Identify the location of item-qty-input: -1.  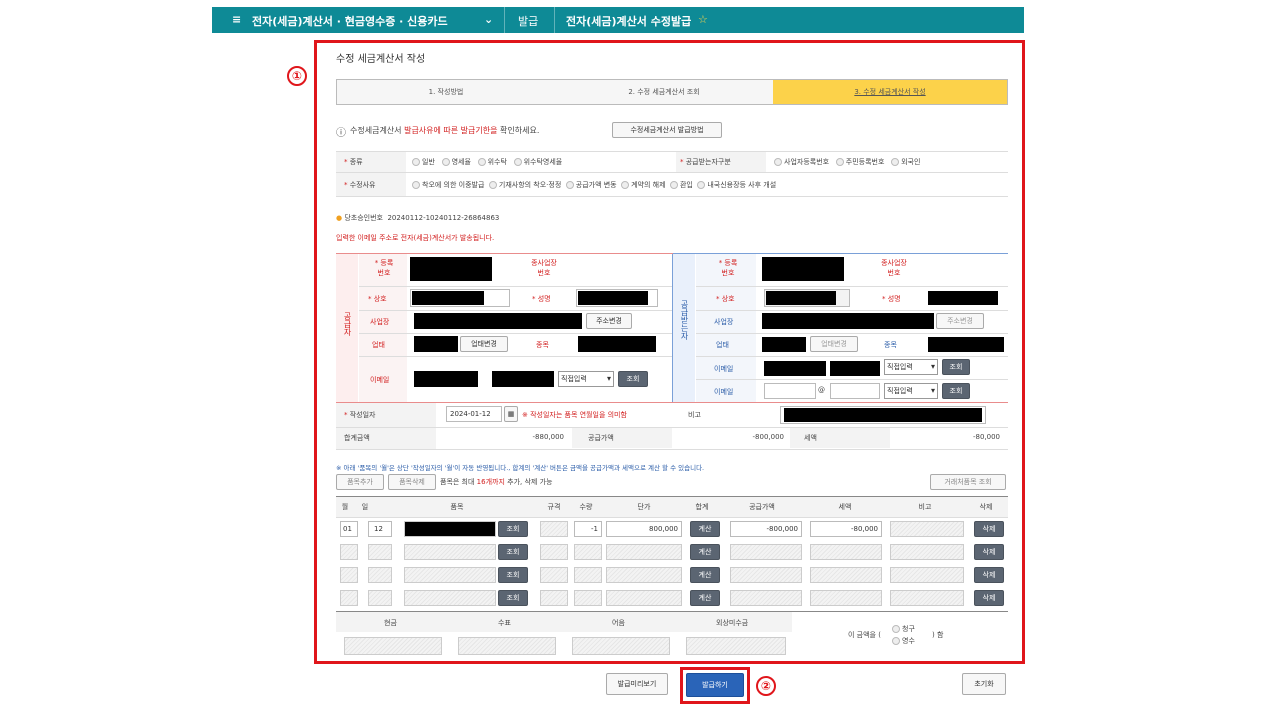
(588, 529).